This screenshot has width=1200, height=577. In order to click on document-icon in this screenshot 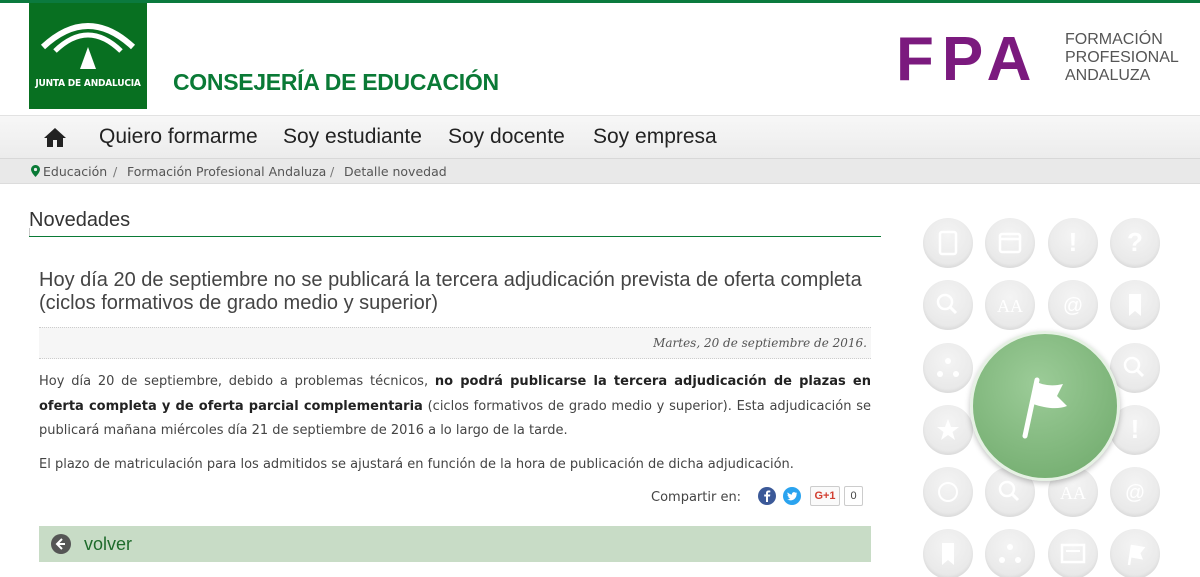, I will do `click(948, 243)`.